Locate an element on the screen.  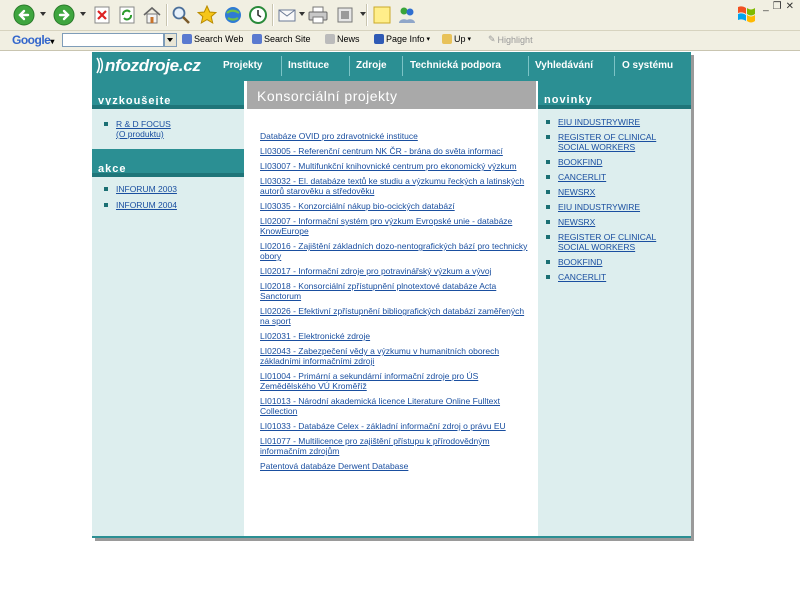
project-link: Patentová databáze Derwent Database is located at coordinates (394, 466).